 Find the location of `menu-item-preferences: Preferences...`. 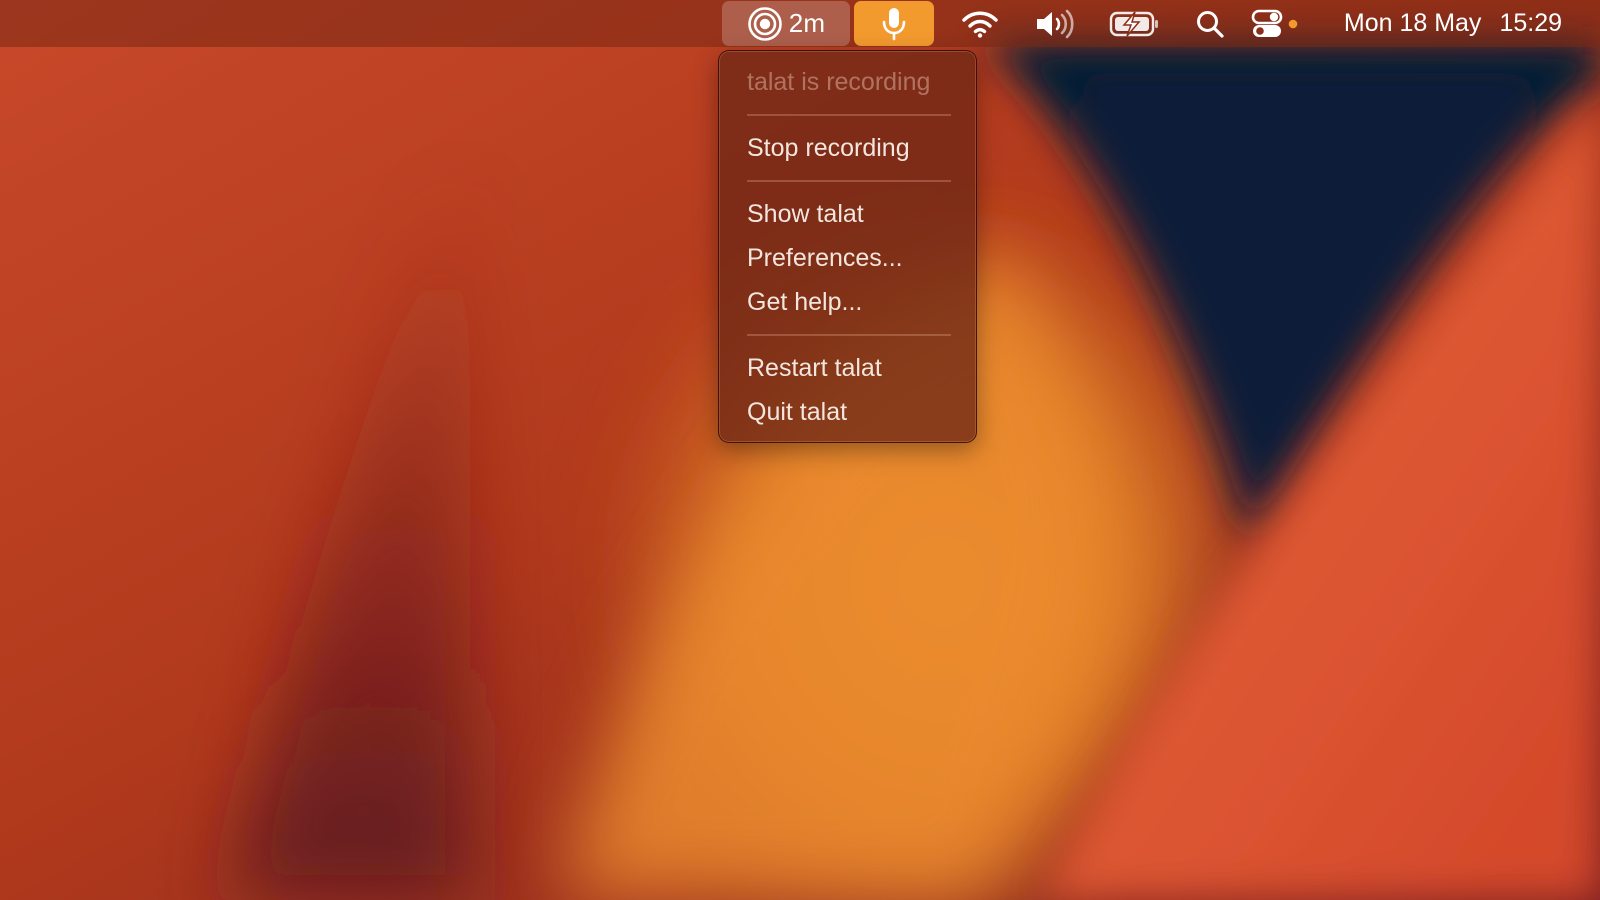

menu-item-preferences: Preferences... is located at coordinates (825, 258).